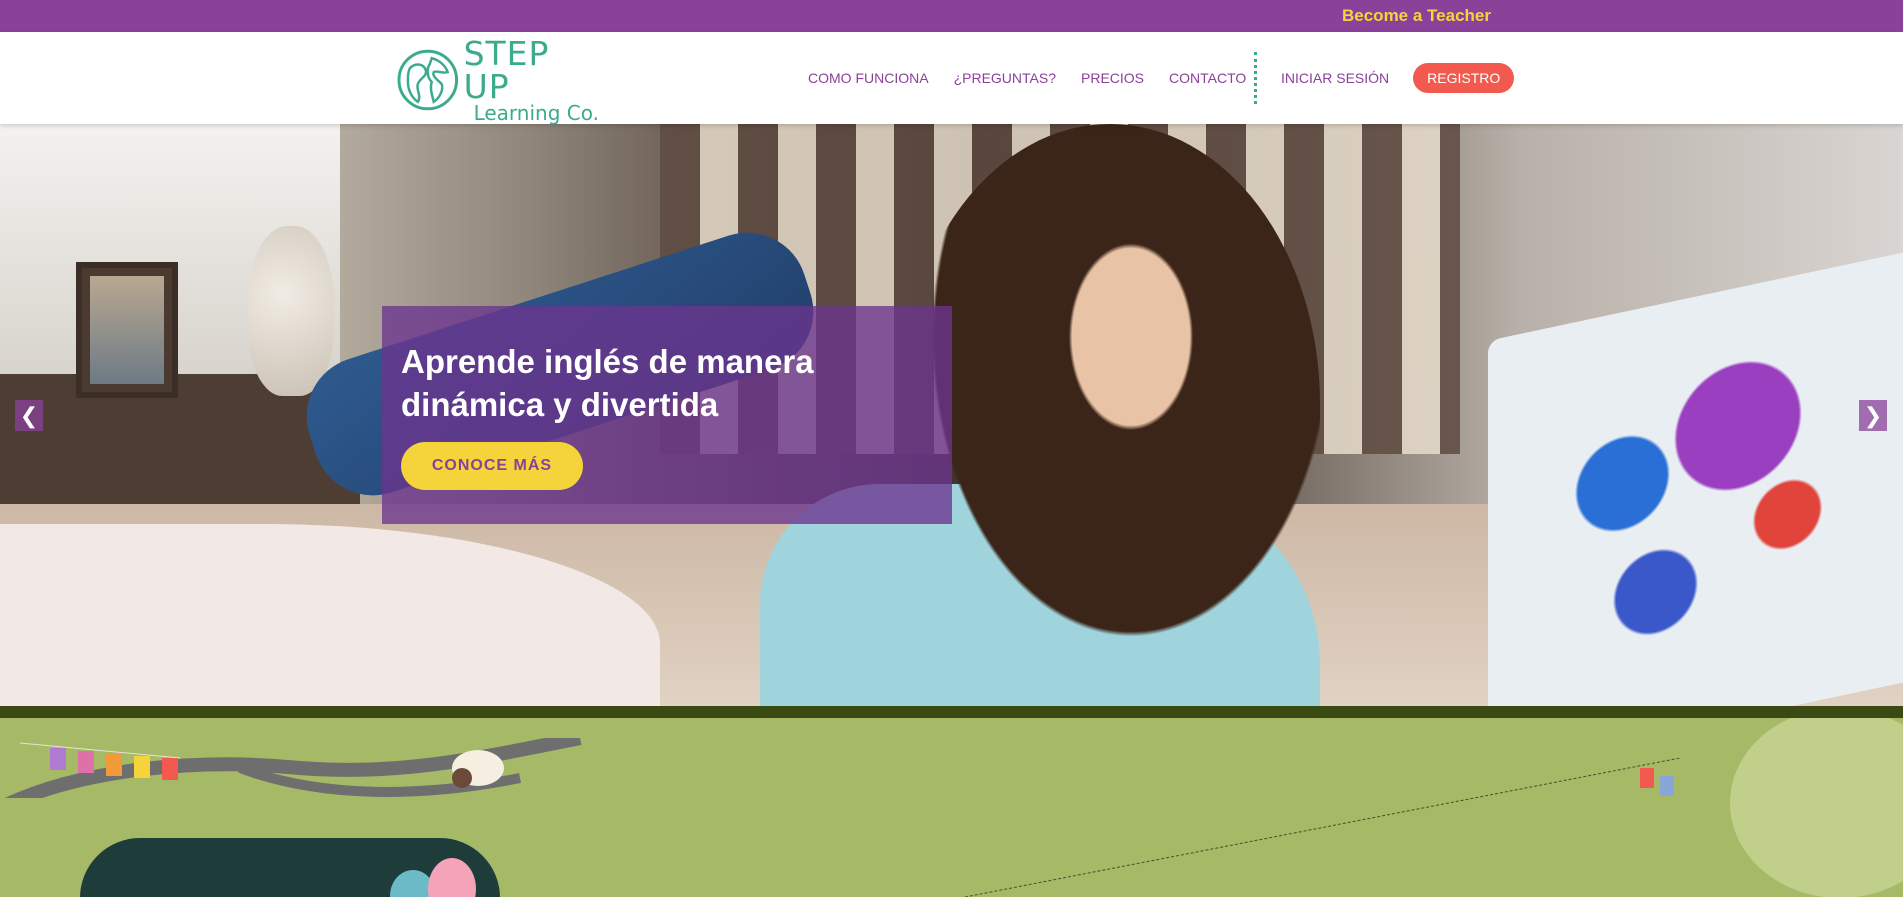 This screenshot has height=897, width=1903. Describe the element at coordinates (951, 16) in the screenshot. I see `top-bar: Become a Teacher` at that location.